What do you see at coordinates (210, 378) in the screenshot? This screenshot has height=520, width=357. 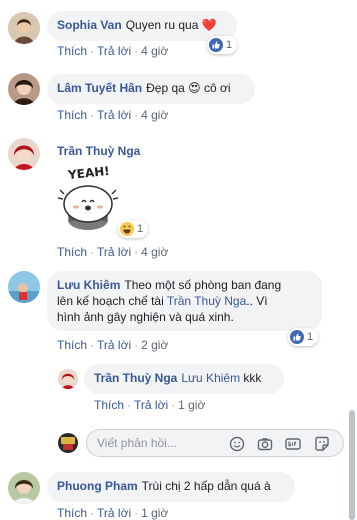 I see `mention-link: Lưu Khiêm` at bounding box center [210, 378].